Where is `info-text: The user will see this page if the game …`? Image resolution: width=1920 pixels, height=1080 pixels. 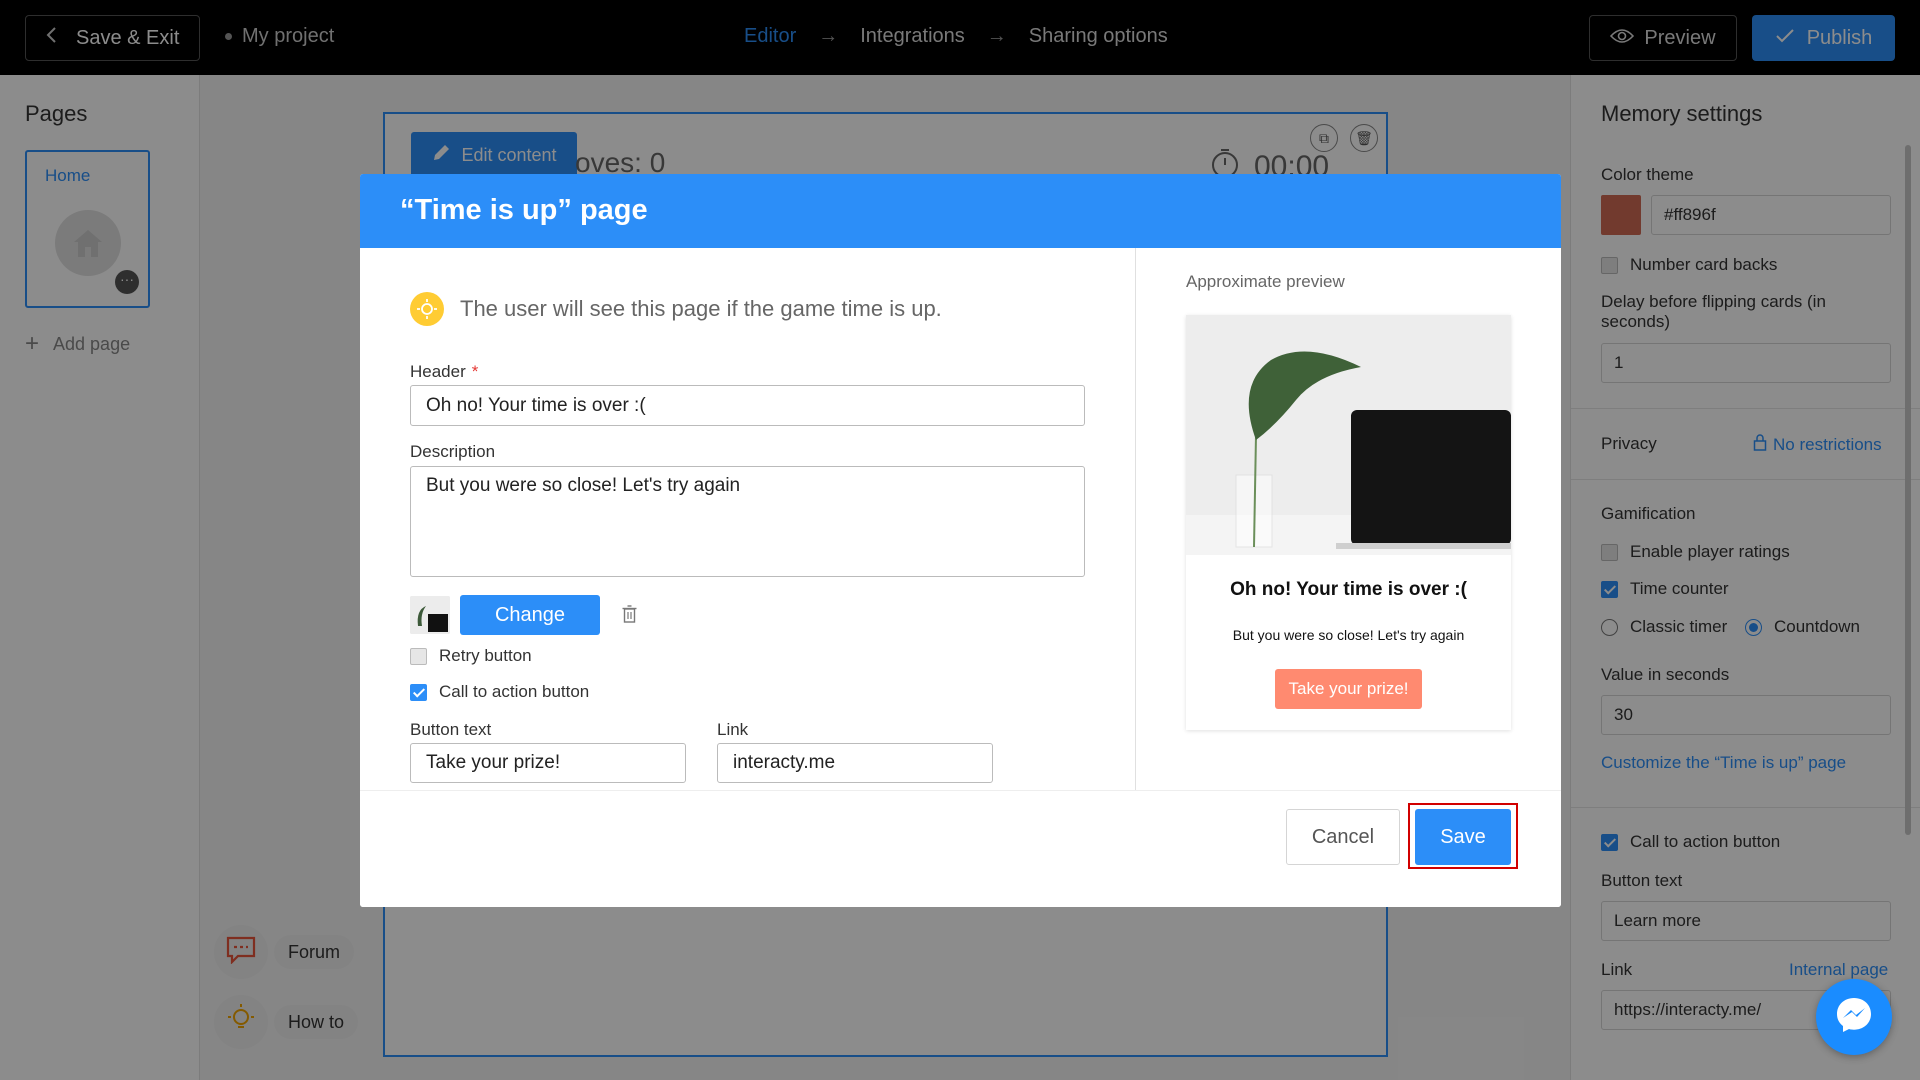
info-text: The user will see this page if the game … is located at coordinates (701, 308).